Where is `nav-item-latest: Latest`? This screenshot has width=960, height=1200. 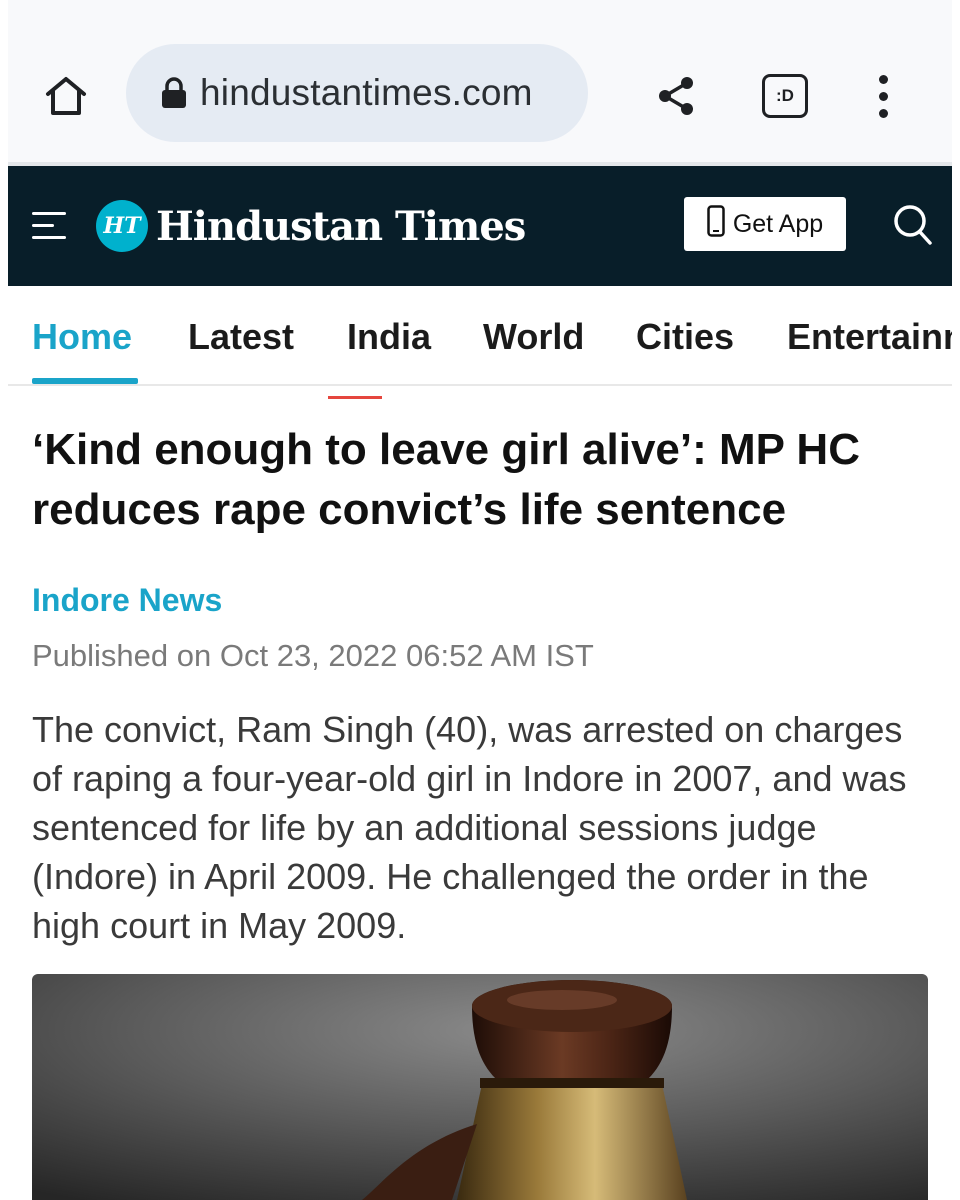 nav-item-latest: Latest is located at coordinates (241, 337).